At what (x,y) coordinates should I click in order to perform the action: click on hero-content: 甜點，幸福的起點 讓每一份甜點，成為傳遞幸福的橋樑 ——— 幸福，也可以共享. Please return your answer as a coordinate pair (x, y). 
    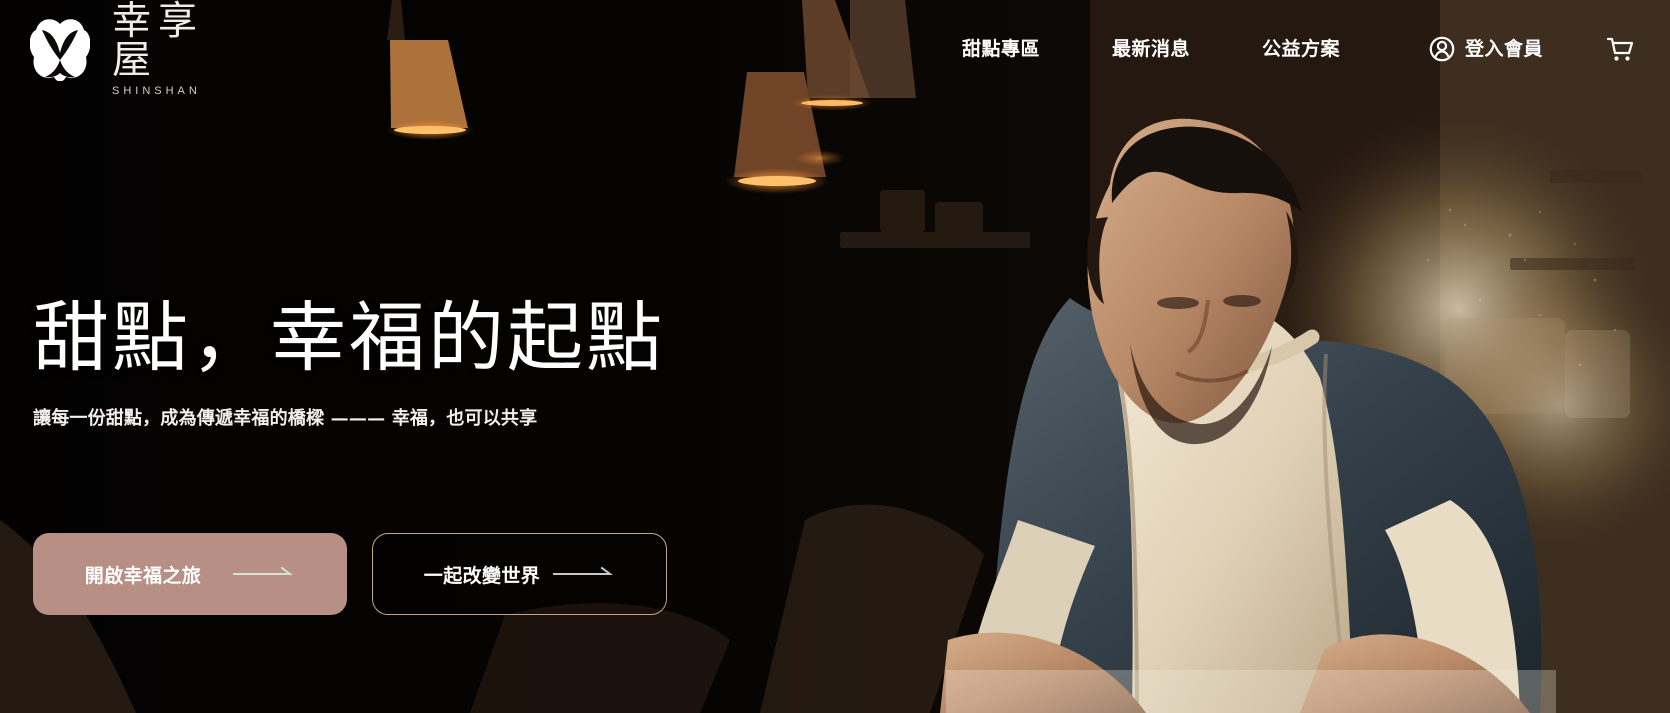
    Looking at the image, I should click on (413, 364).